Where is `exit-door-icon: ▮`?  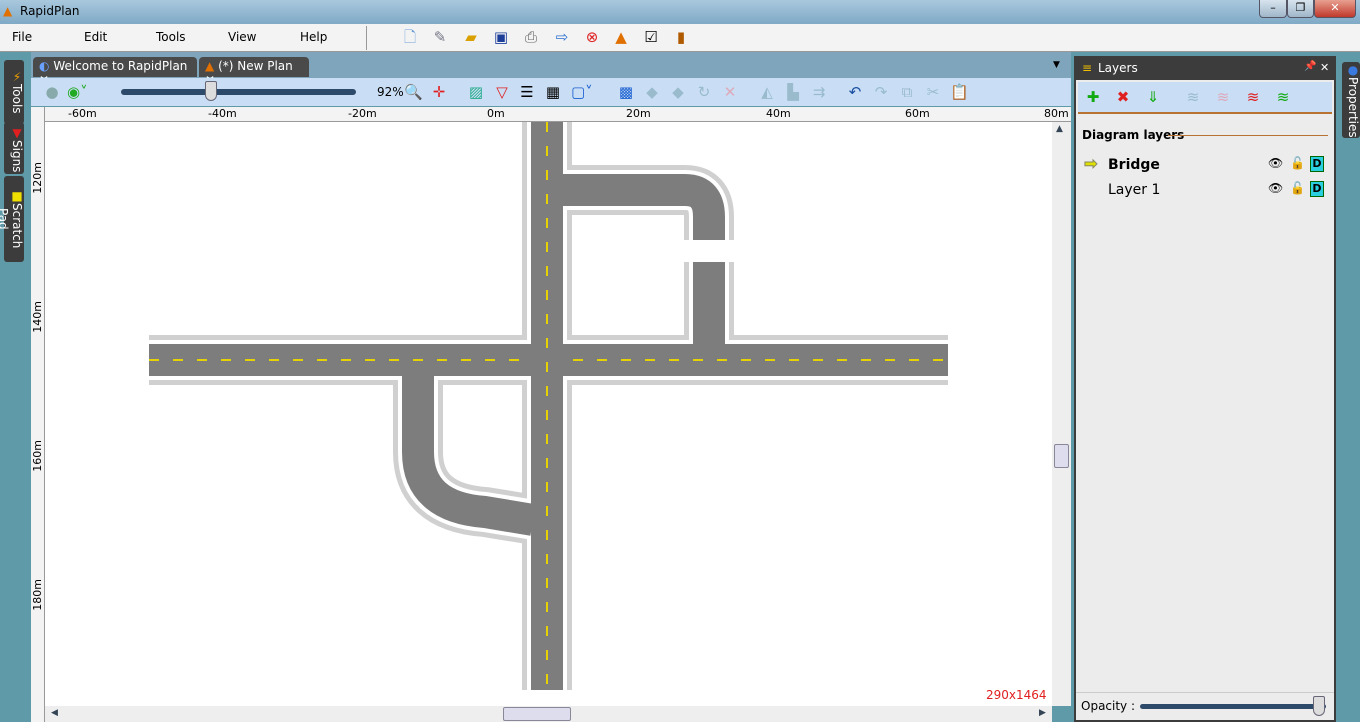 exit-door-icon: ▮ is located at coordinates (681, 37).